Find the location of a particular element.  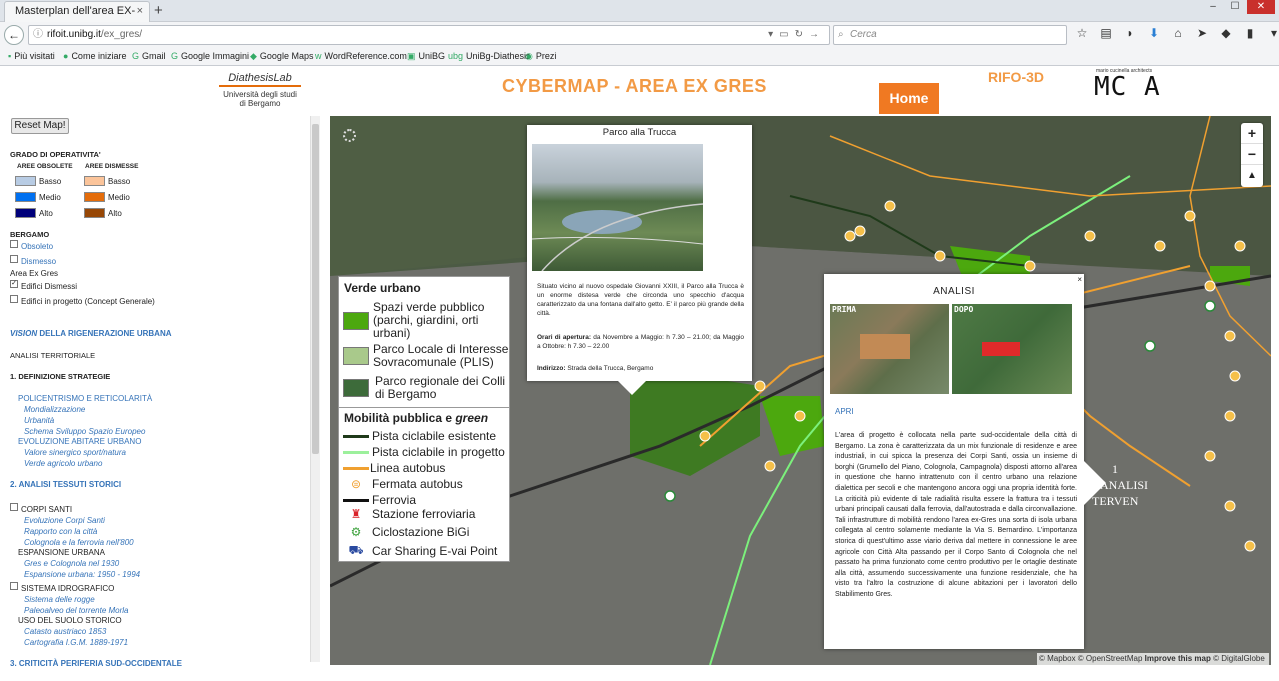

verde-agricolo-link: Verde agricolo urbano is located at coordinates (63, 463).